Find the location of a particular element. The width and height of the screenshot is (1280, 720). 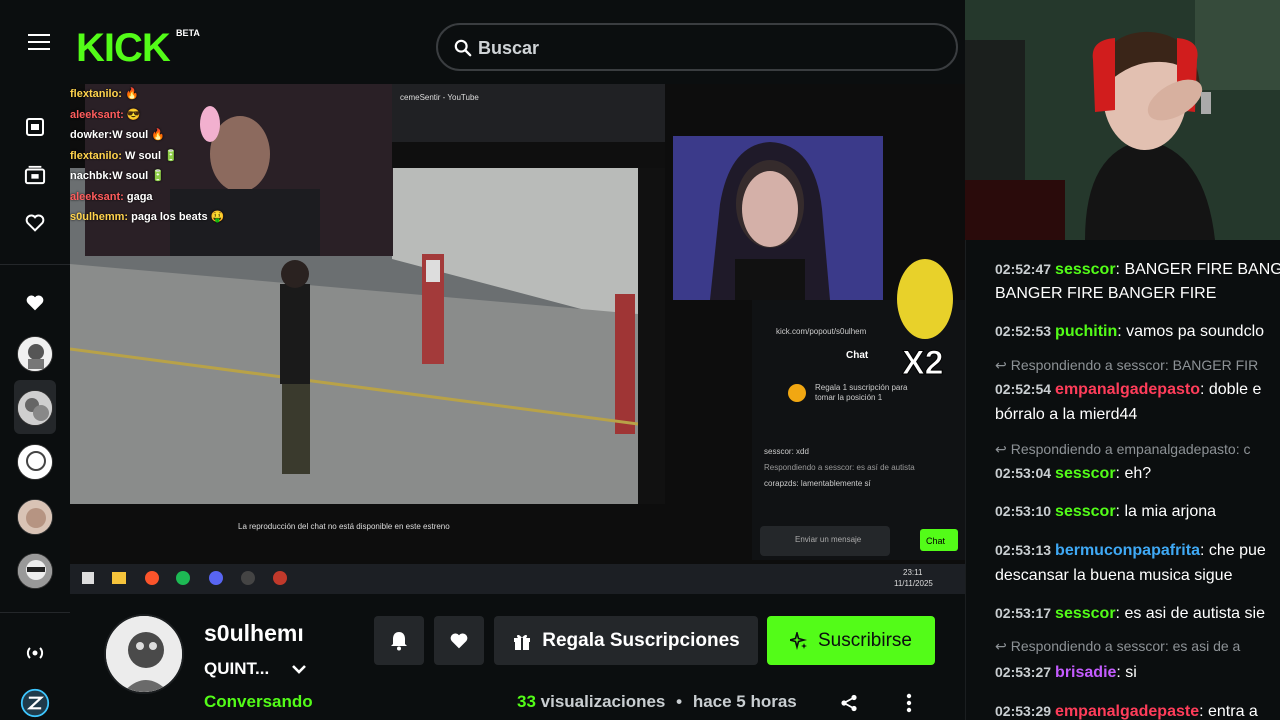

chat-reply-context: ↩ Respondiendo a sesscor: BANGER FIR is located at coordinates (1137, 365).